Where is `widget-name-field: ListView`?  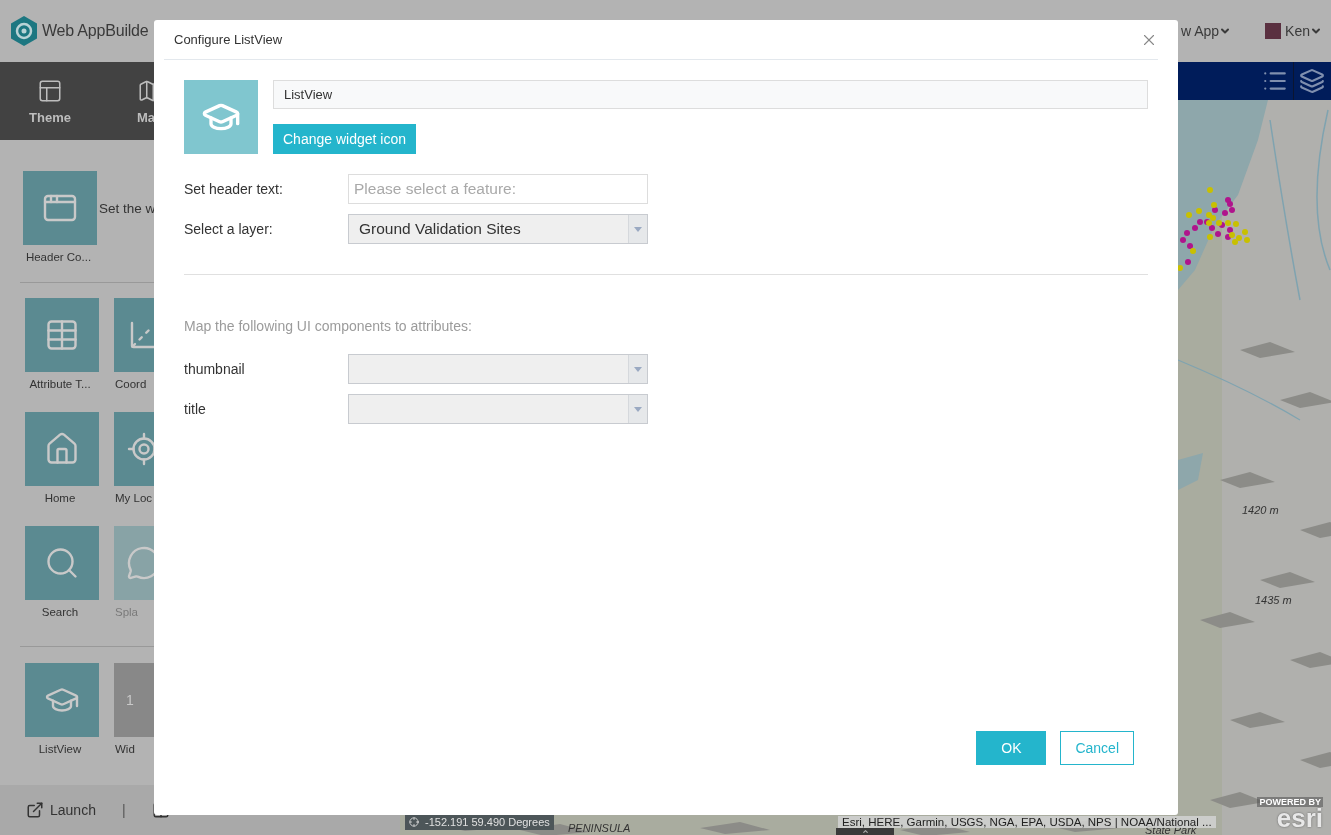 widget-name-field: ListView is located at coordinates (710, 94).